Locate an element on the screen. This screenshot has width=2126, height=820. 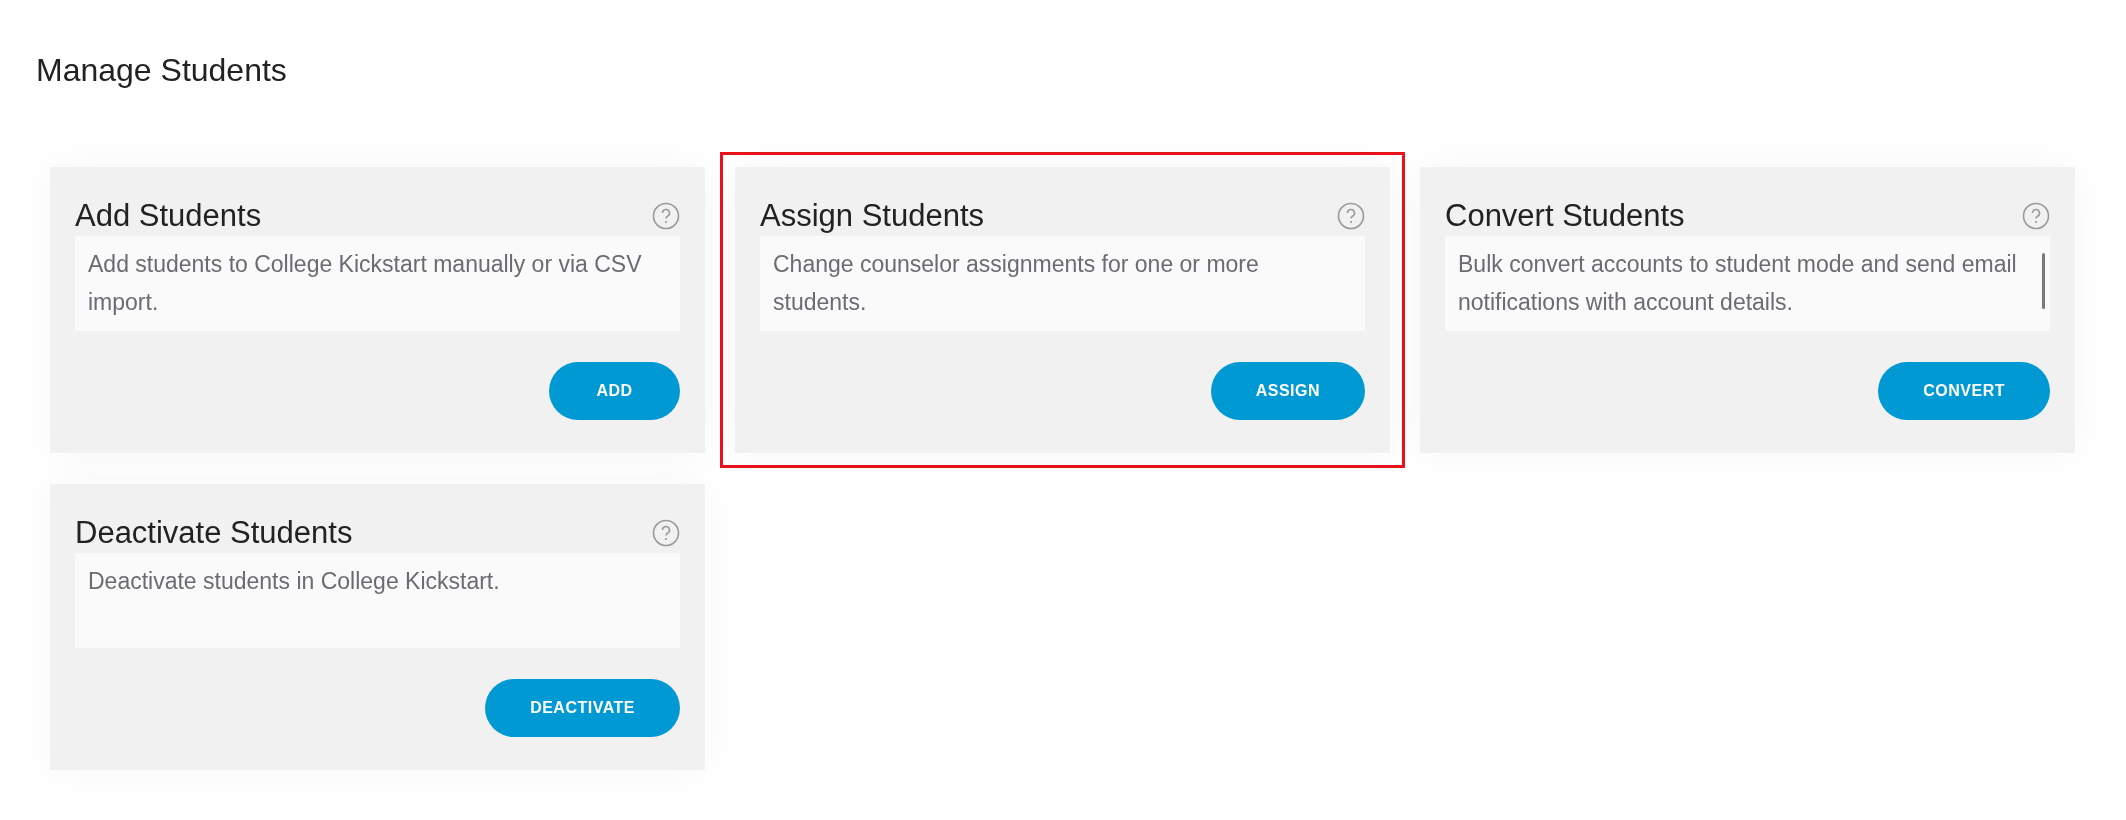
card-description: Bulk convert accounts to student mode and send email notifications with account details. is located at coordinates (1738, 283).